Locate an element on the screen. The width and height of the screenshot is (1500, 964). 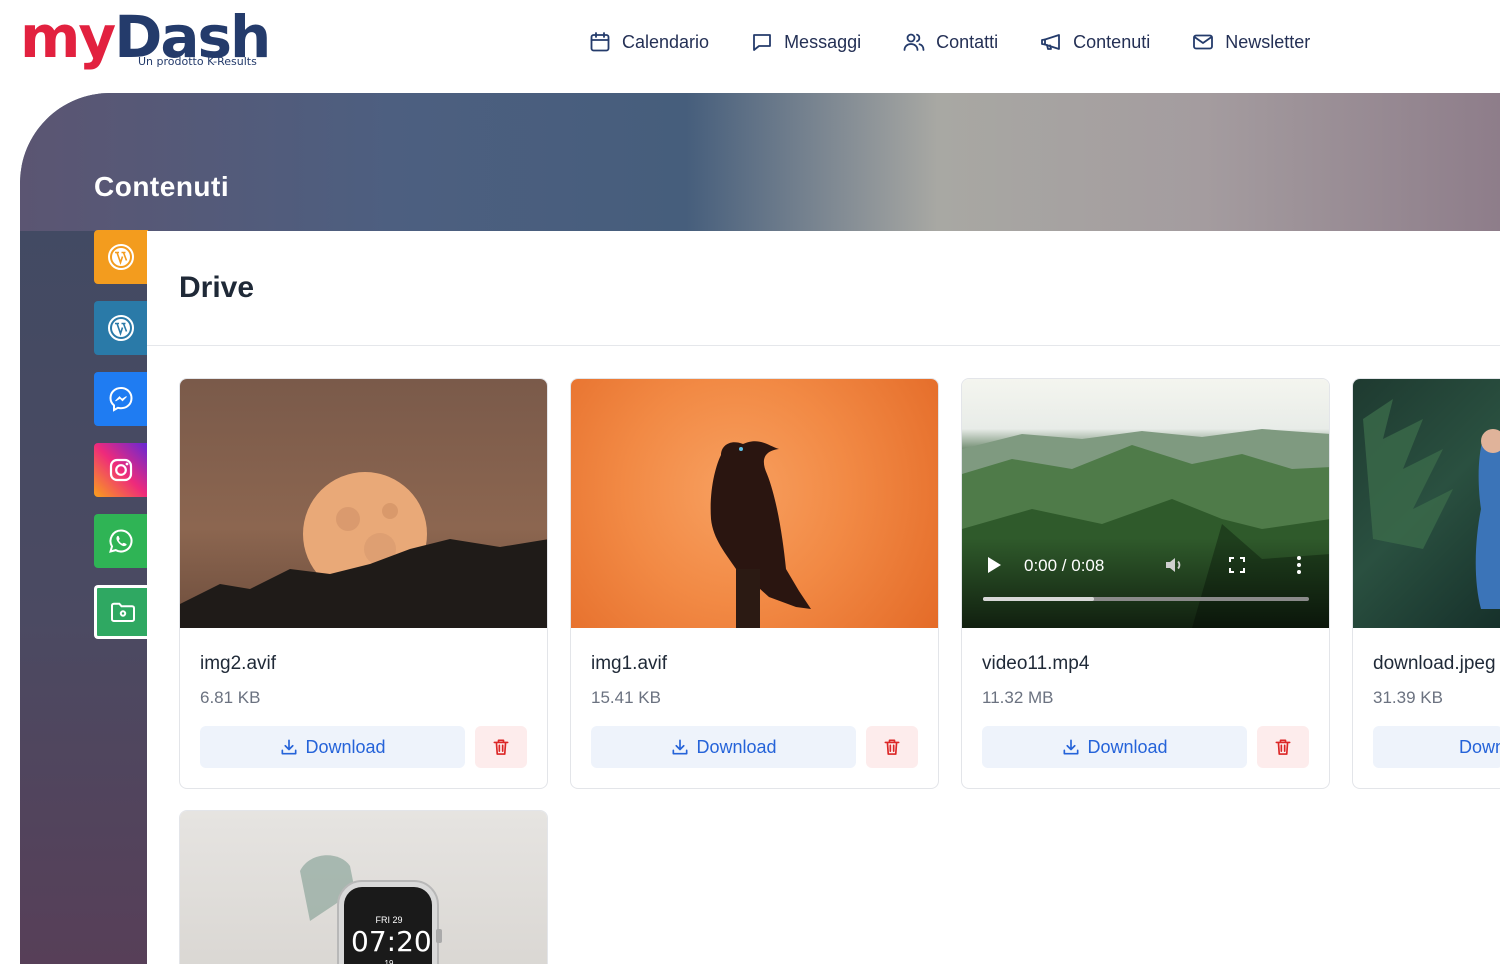
file-name: download.jpeg is located at coordinates (1434, 663).